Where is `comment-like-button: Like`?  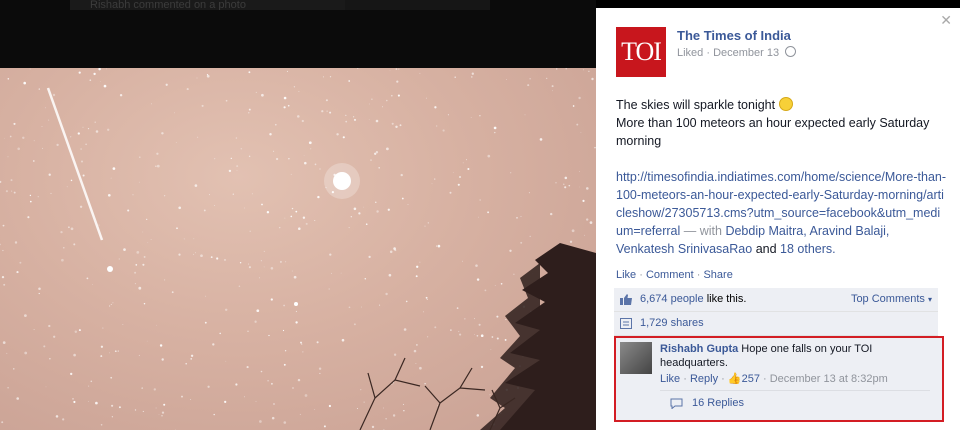
comment-like-button: Like is located at coordinates (670, 379).